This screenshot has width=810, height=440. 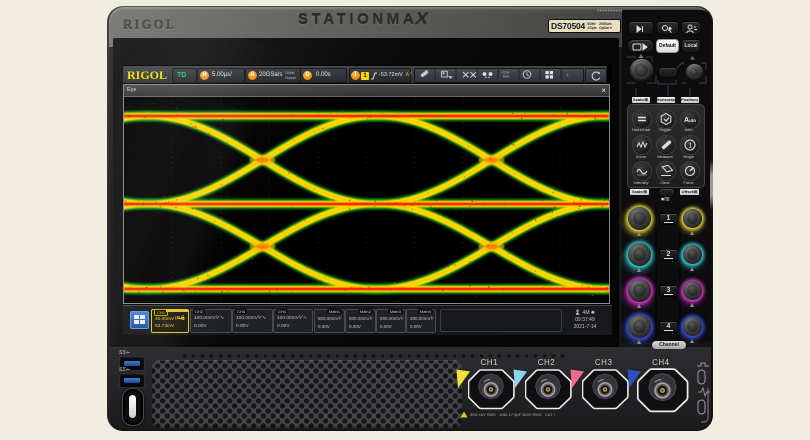 What do you see at coordinates (690, 145) in the screenshot?
I see `svg-text: 1` at bounding box center [690, 145].